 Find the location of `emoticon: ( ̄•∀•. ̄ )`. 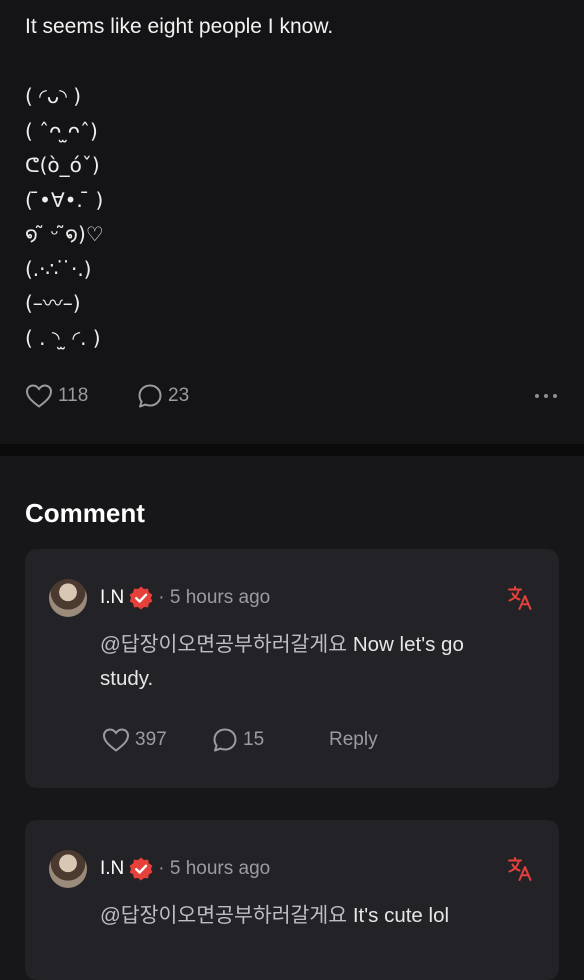

emoticon: ( ̄•∀•. ̄ ) is located at coordinates (64, 199).